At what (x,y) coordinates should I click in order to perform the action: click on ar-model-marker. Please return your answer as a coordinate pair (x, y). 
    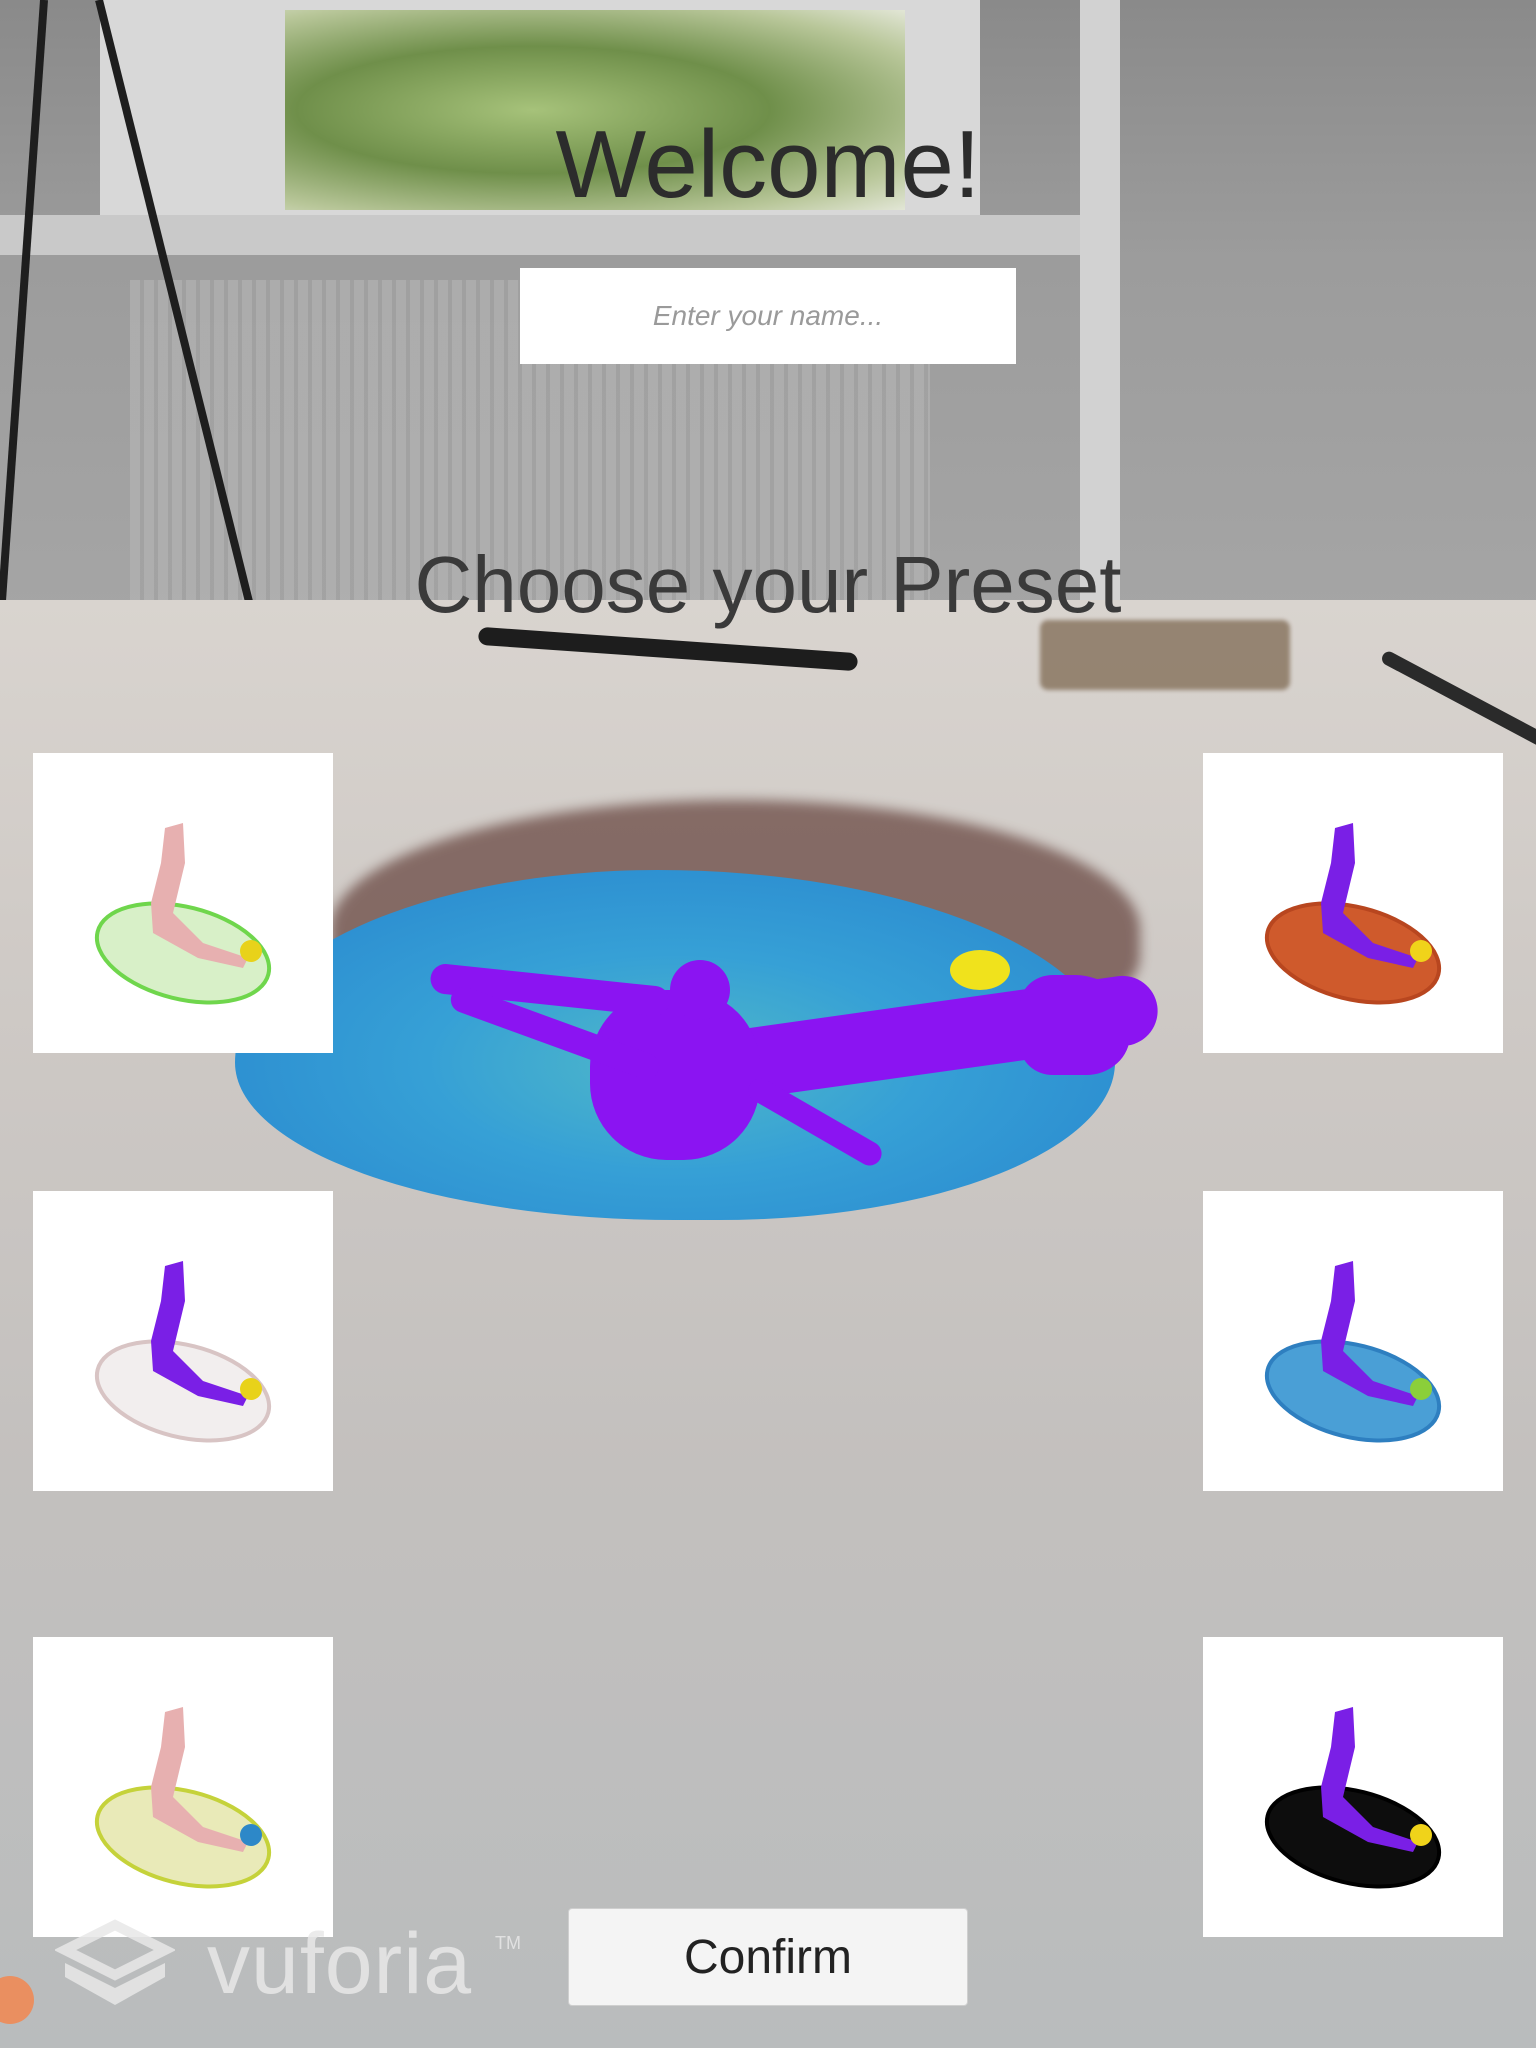
    Looking at the image, I should click on (980, 970).